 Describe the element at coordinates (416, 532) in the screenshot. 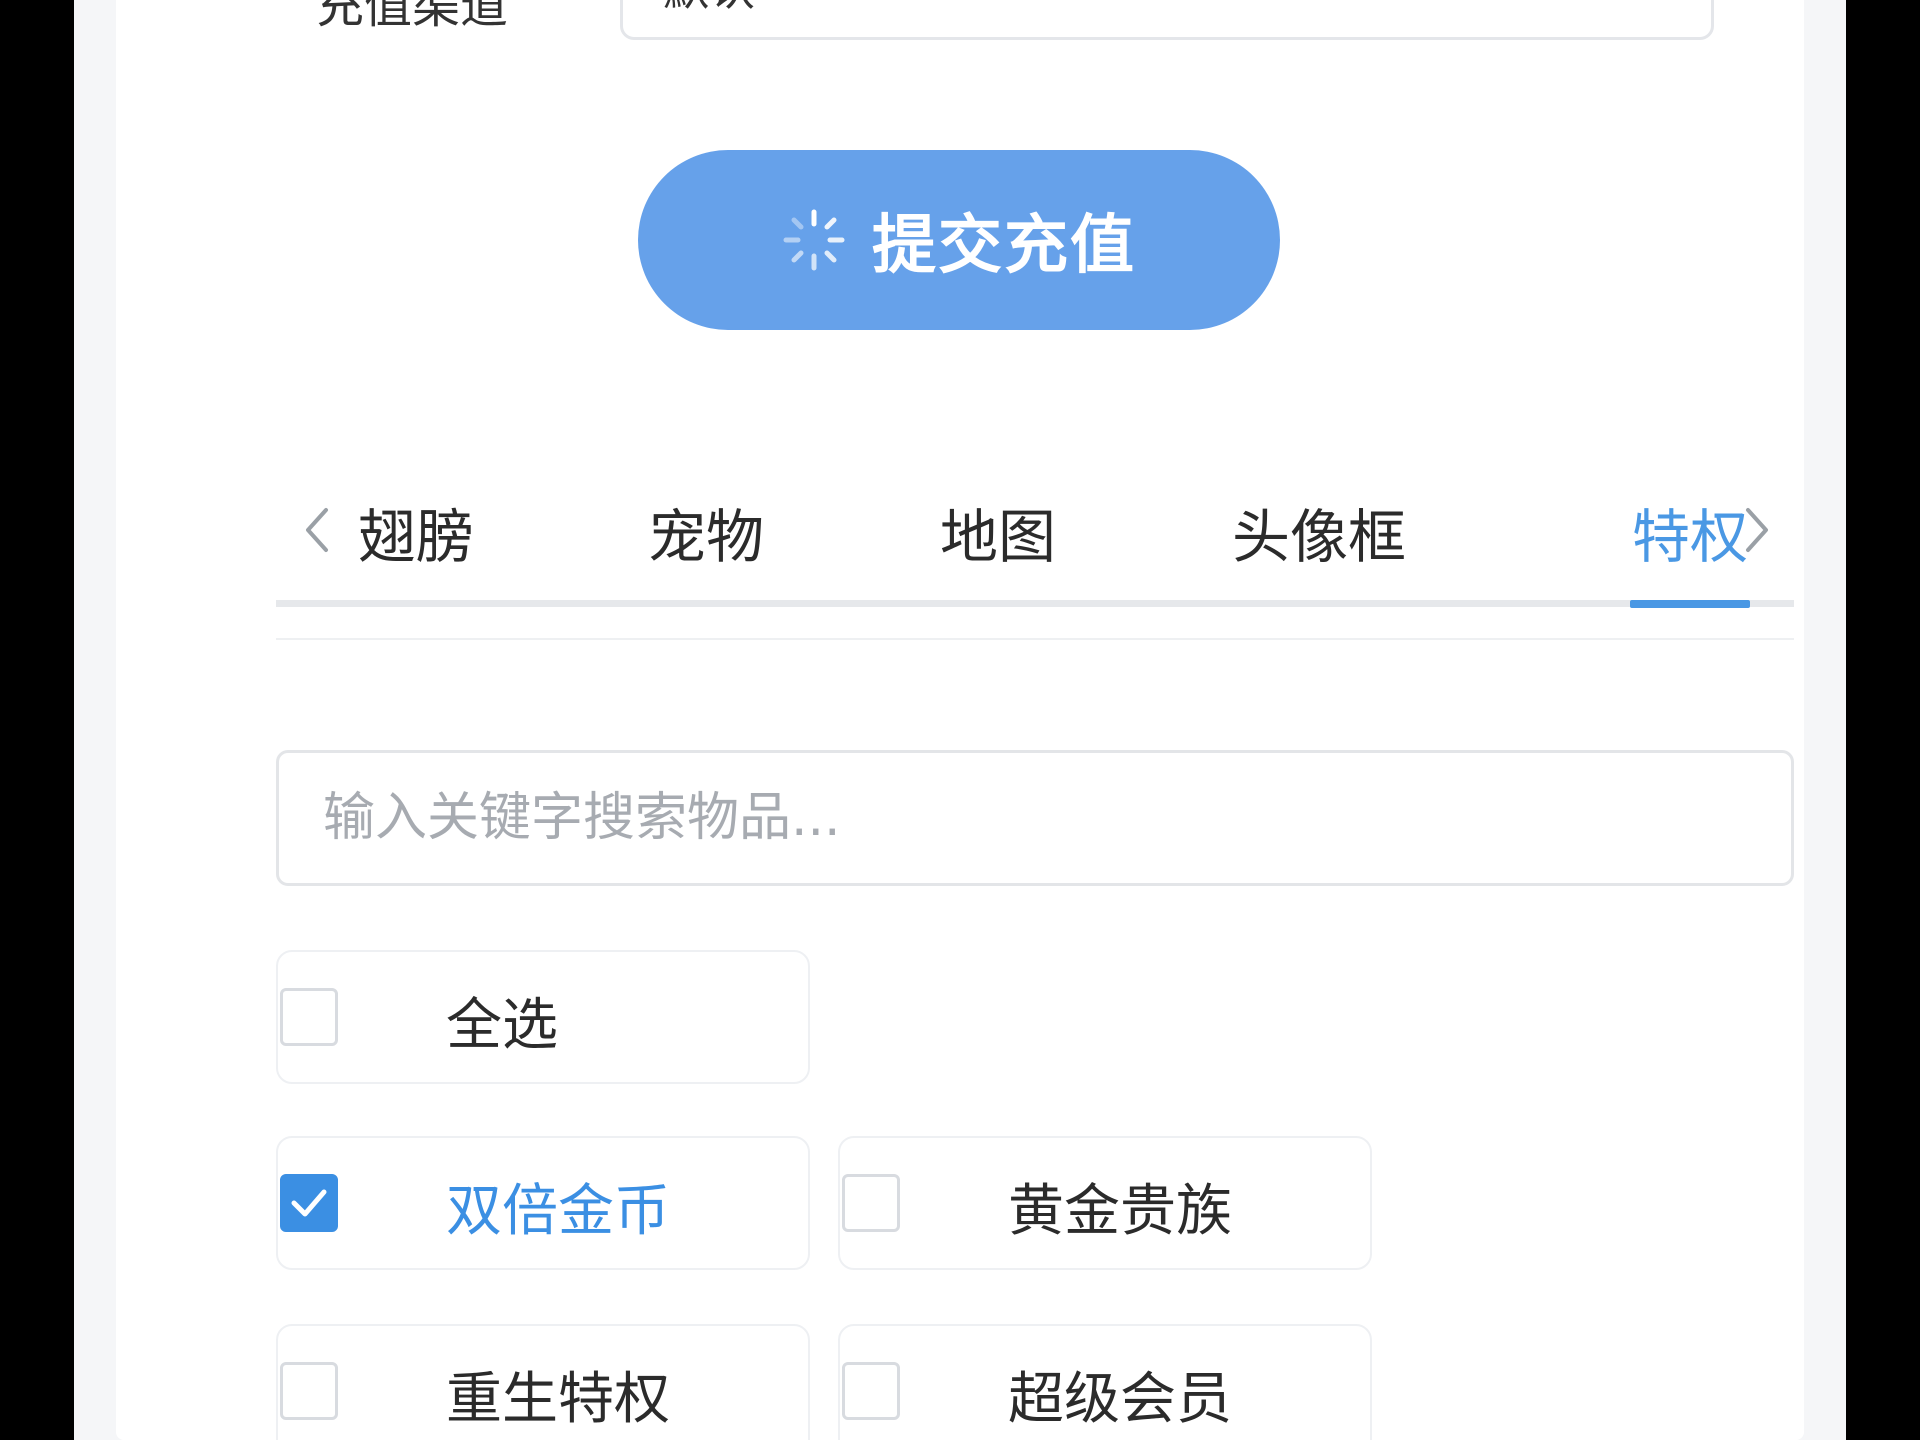

I see `tab-wings: 翅膀` at that location.